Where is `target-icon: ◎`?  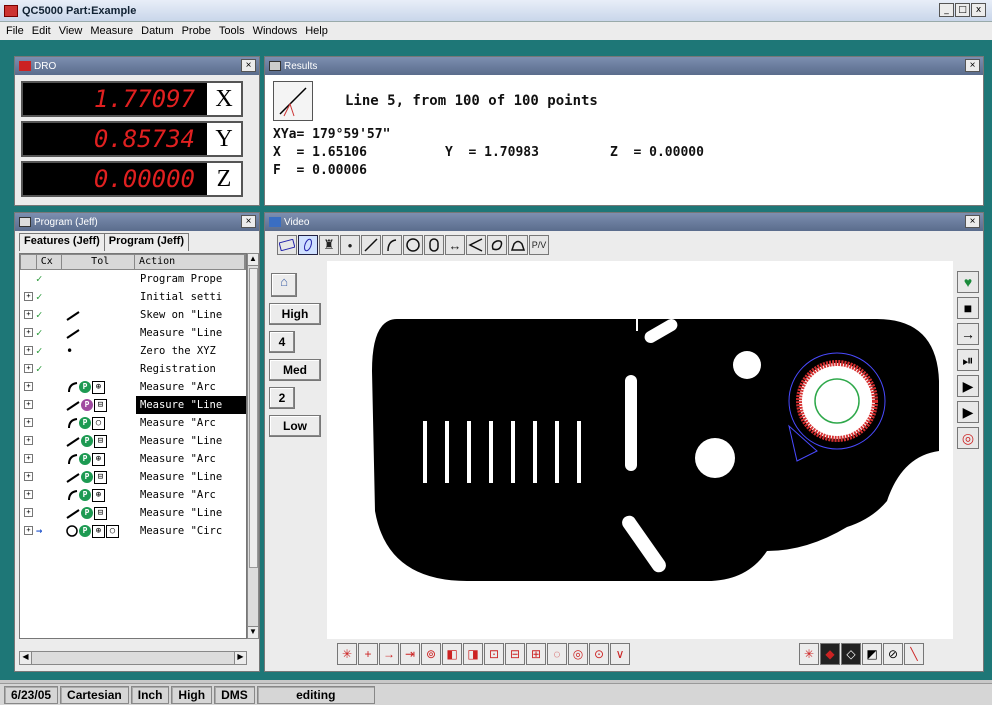 target-icon: ◎ is located at coordinates (968, 438).